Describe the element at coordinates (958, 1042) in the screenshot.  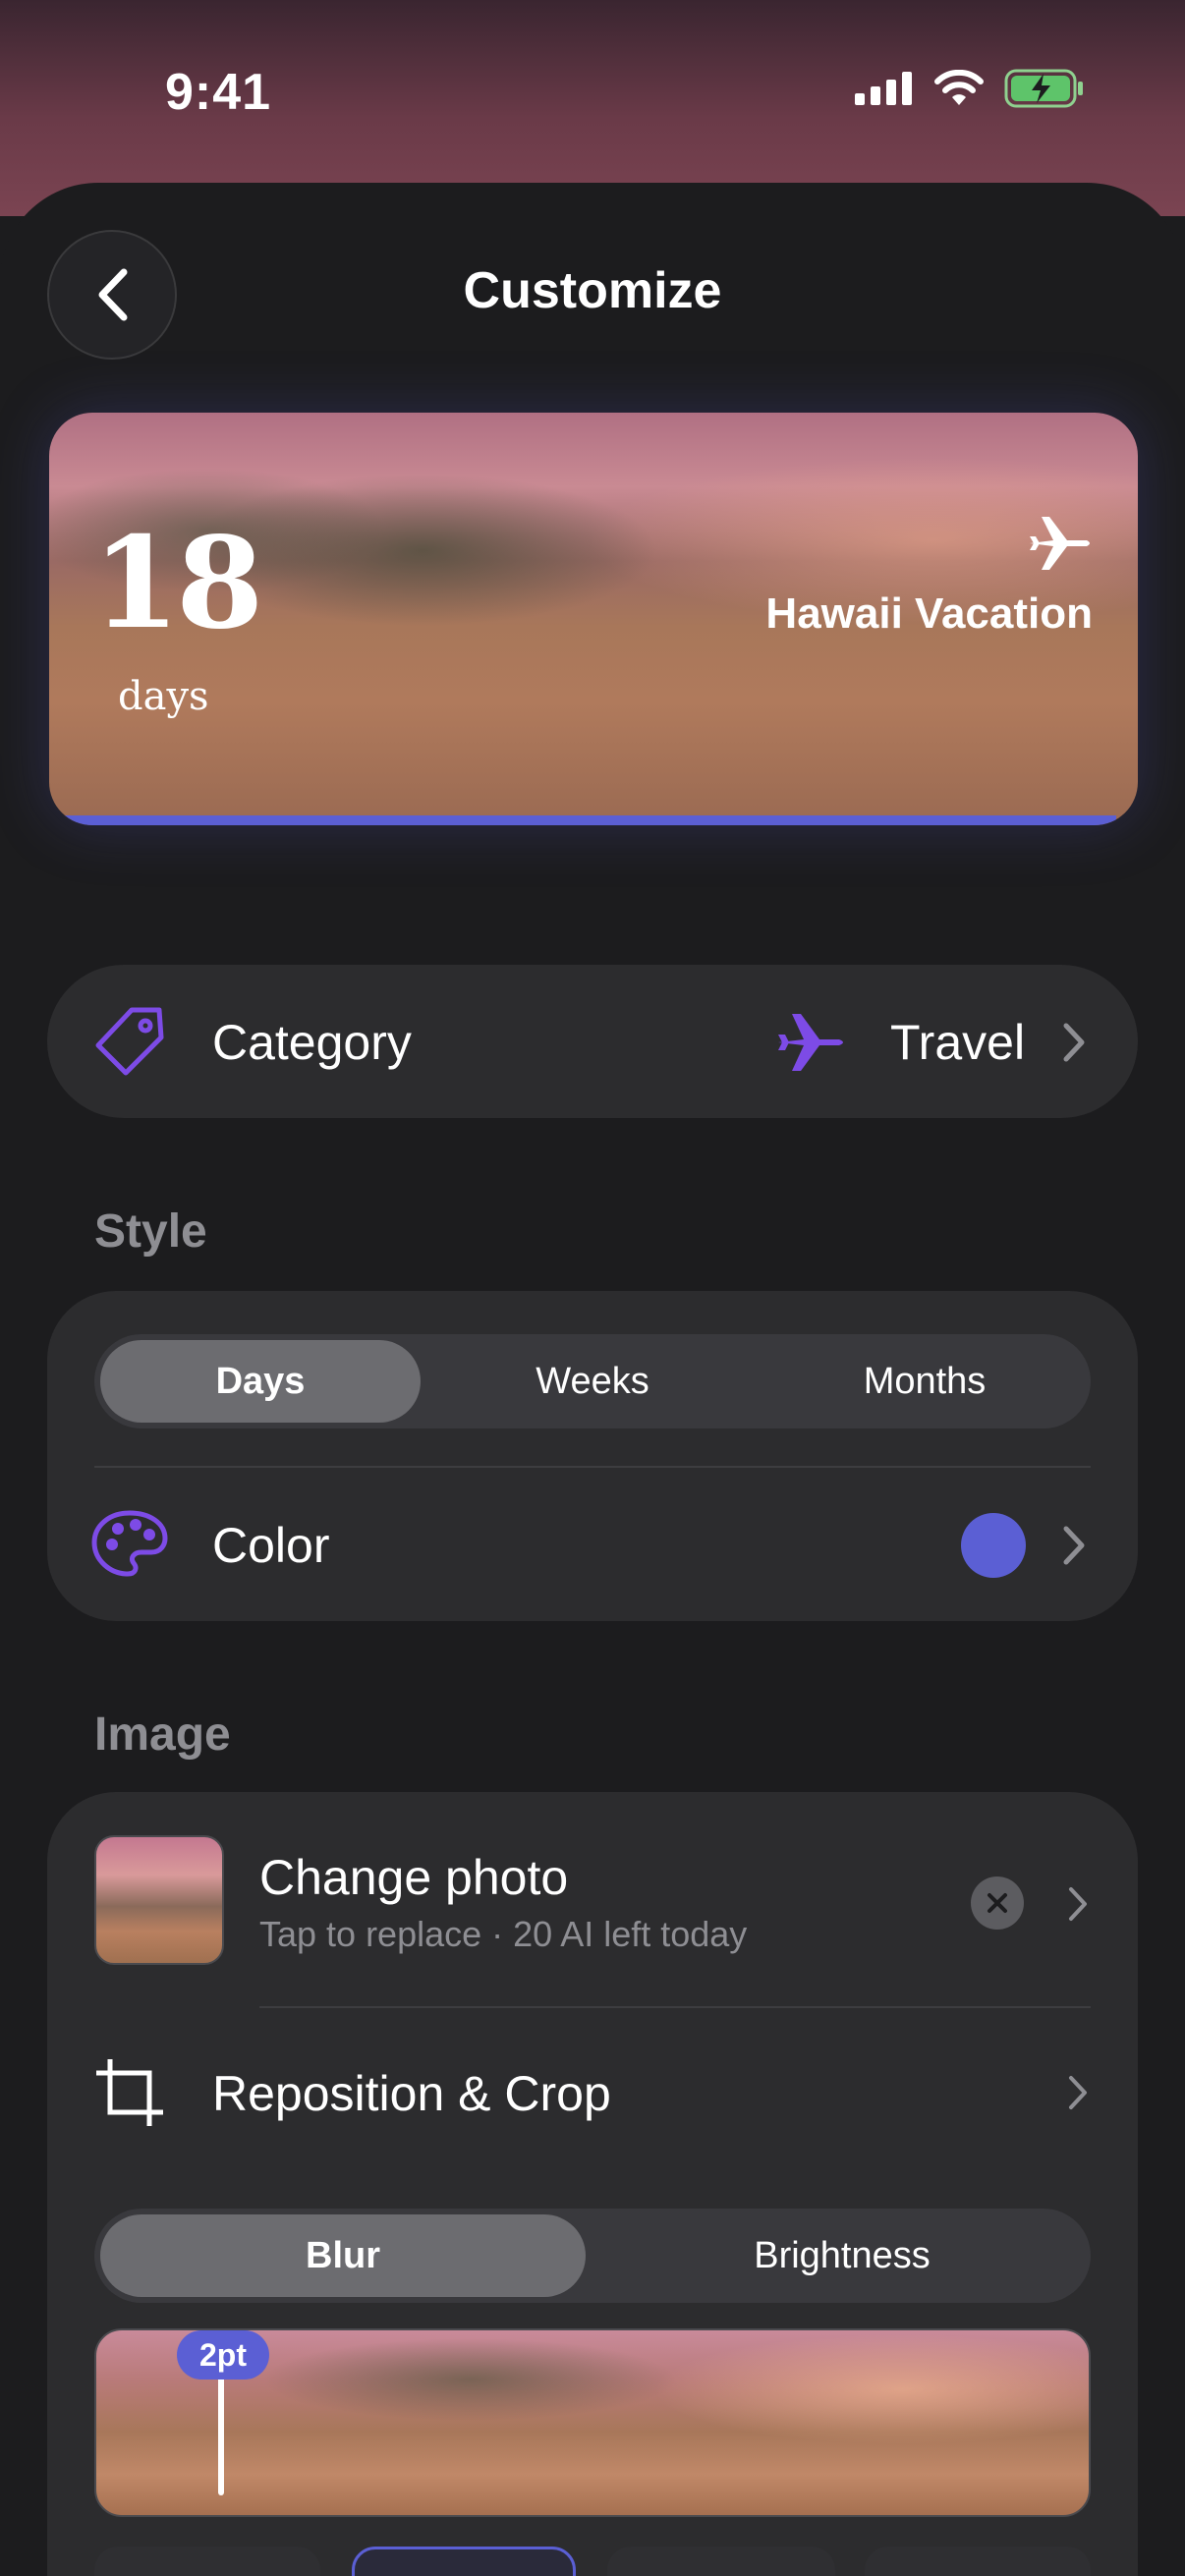
I see `category-value: Travel` at that location.